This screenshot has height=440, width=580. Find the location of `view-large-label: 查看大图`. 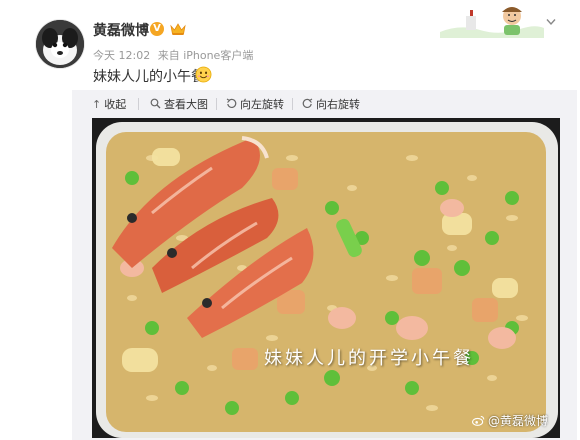

view-large-label: 查看大图 is located at coordinates (186, 104).